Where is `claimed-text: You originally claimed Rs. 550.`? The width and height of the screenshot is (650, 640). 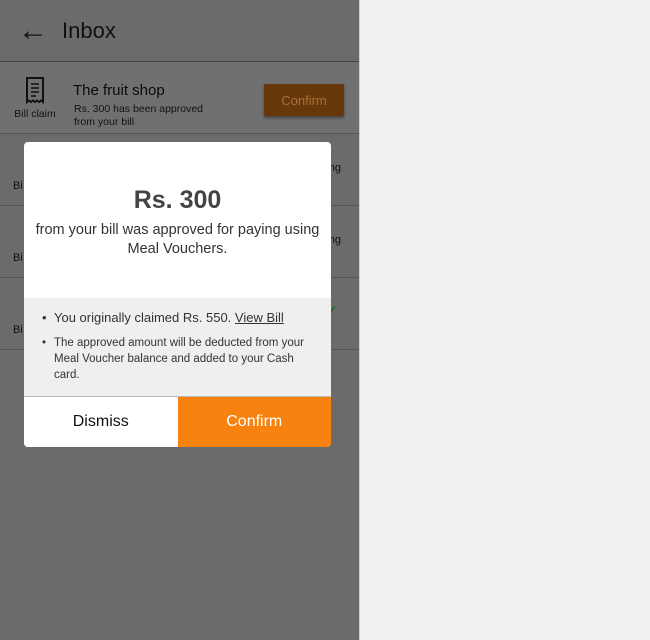
claimed-text: You originally claimed Rs. 550. is located at coordinates (143, 317).